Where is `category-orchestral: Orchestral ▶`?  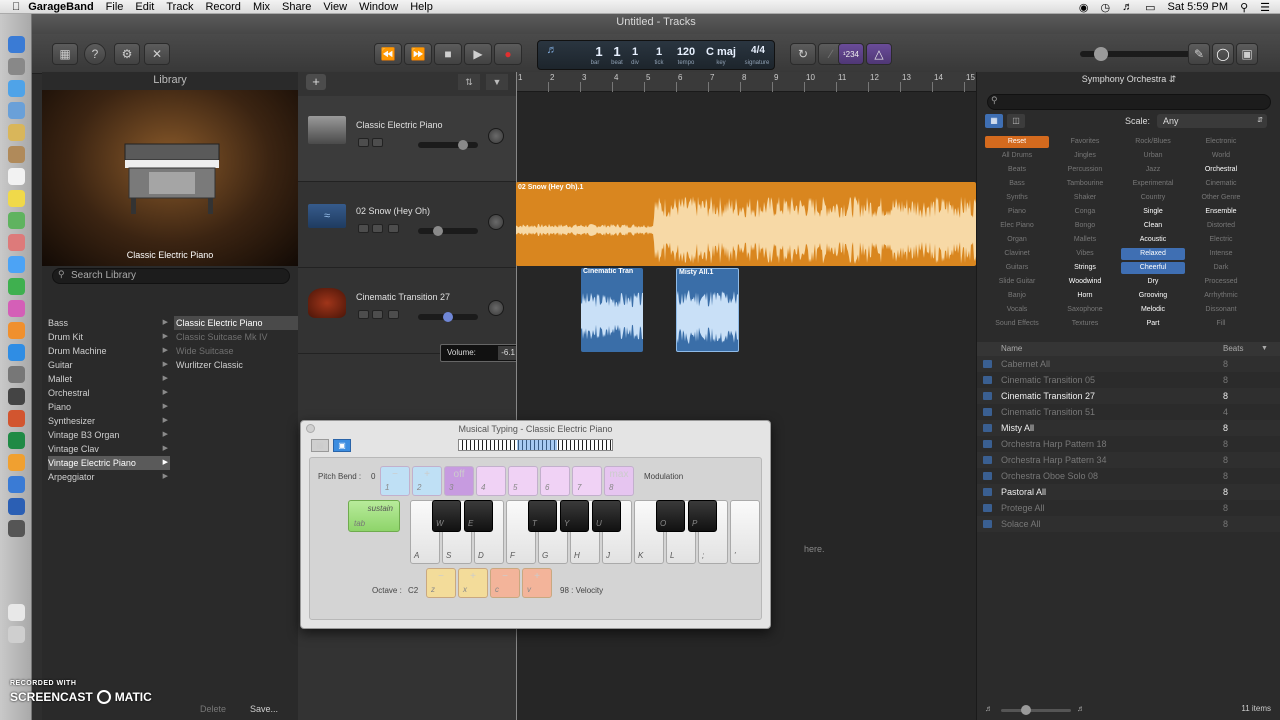 category-orchestral: Orchestral ▶ is located at coordinates (109, 393).